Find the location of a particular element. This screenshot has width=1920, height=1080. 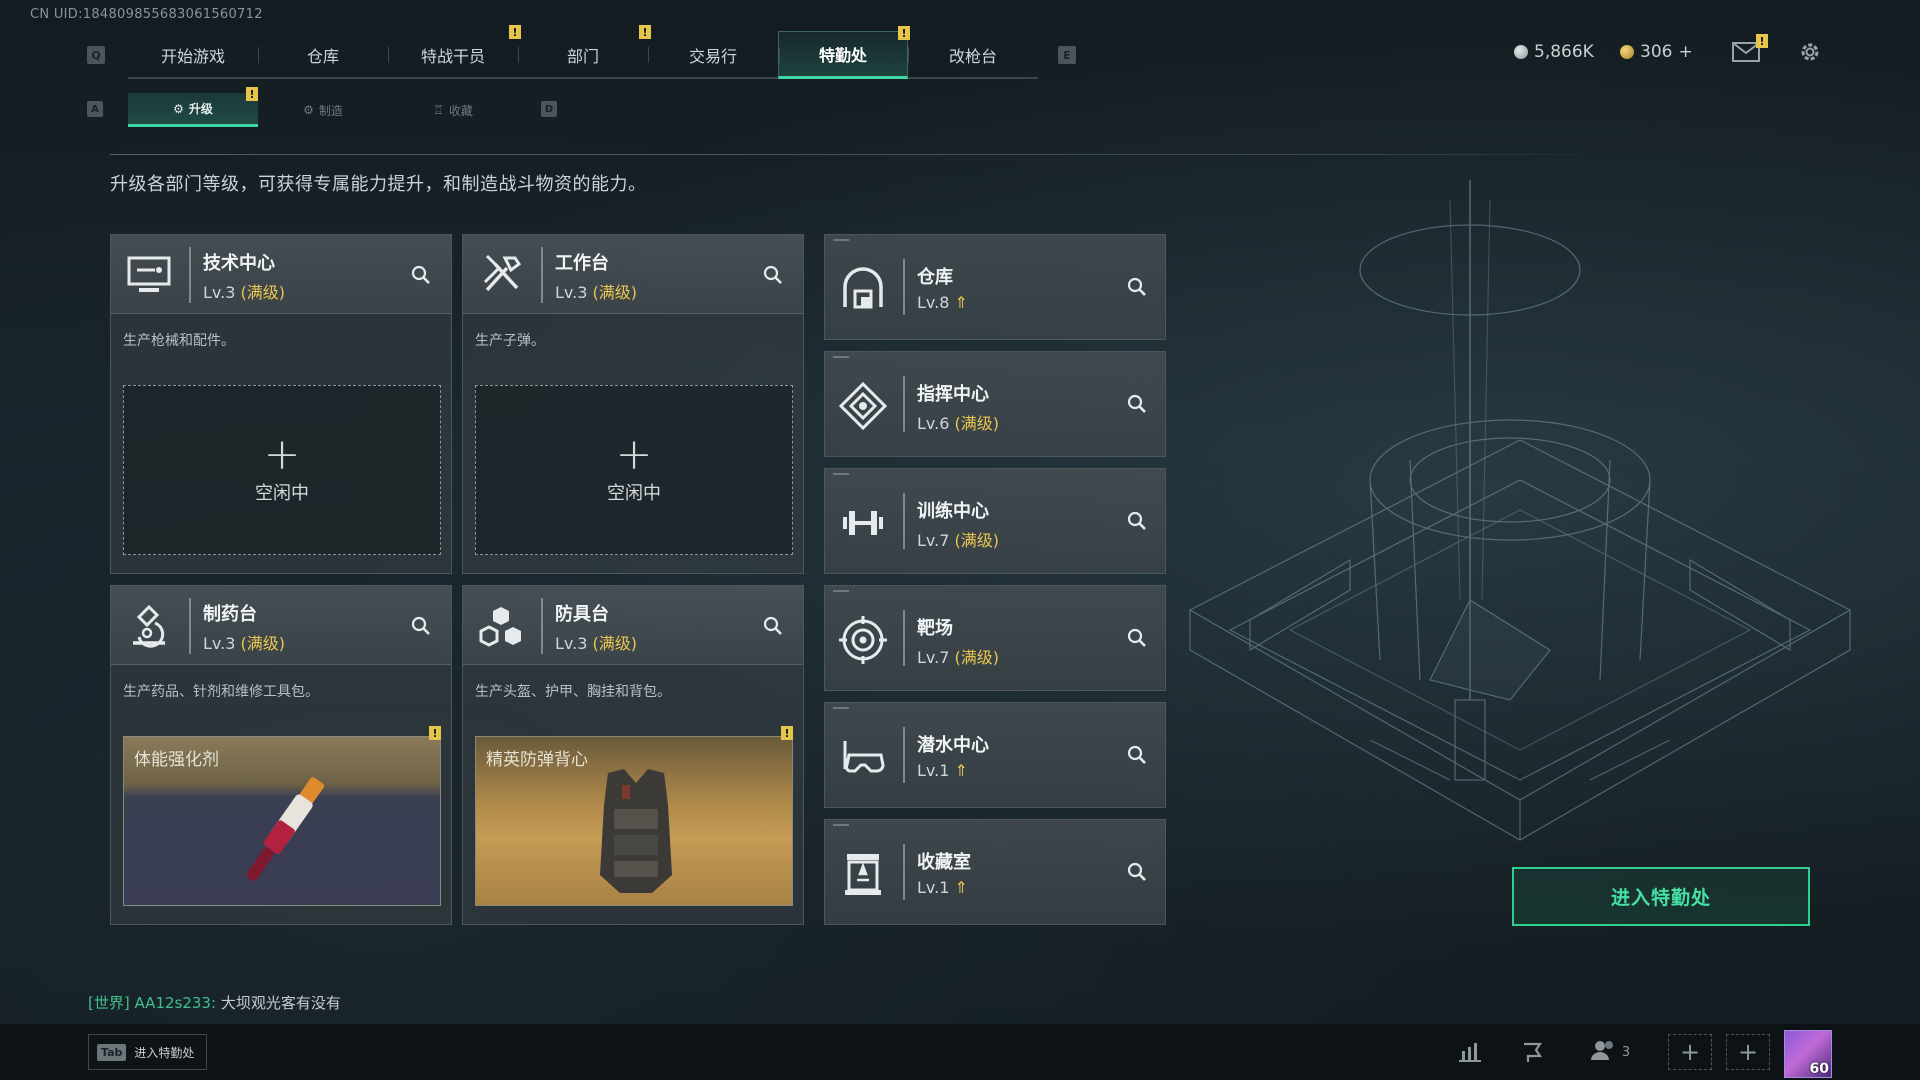

main-nav: 开始游戏 仓库 特战干员 ! 部门 ! 交易行 特勤处 ! 改枪台 is located at coordinates (583, 52).